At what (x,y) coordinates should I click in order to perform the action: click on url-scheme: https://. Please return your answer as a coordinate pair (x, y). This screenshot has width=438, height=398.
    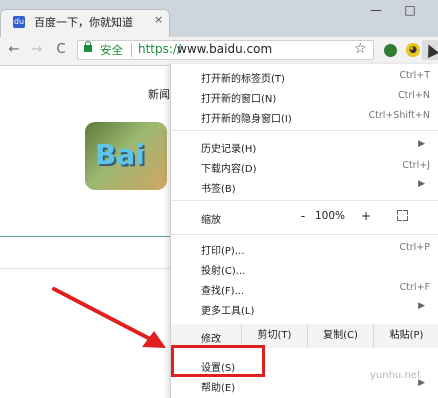
    Looking at the image, I should click on (160, 49).